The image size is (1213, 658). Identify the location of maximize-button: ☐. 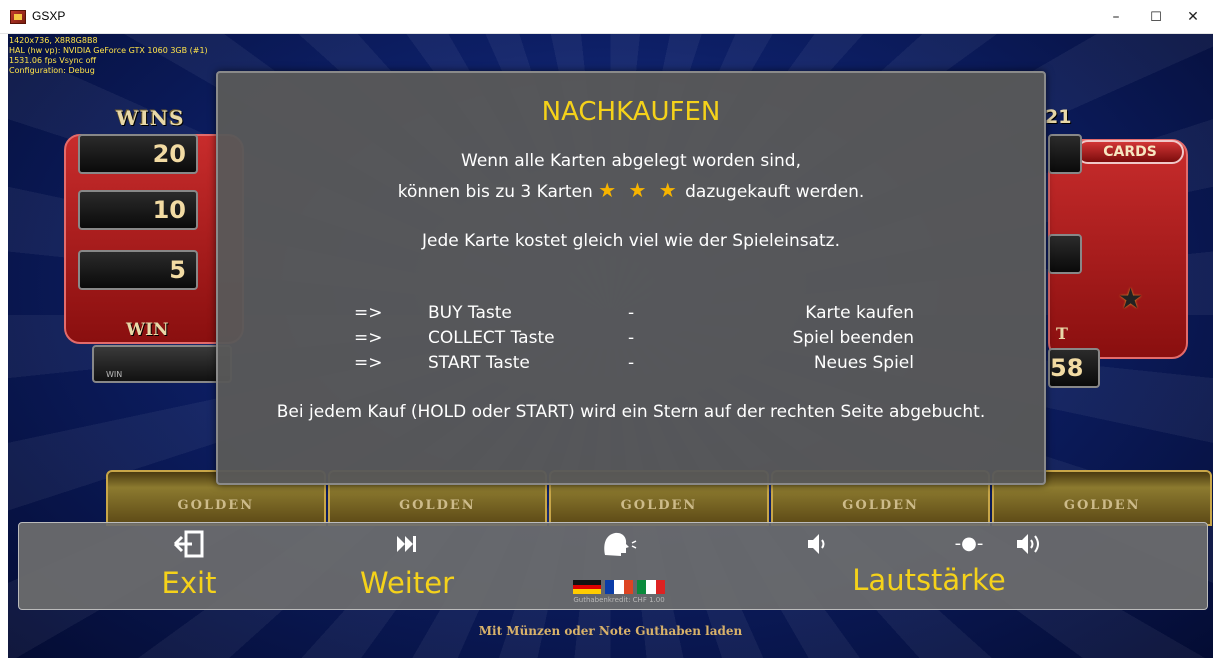
(1156, 17).